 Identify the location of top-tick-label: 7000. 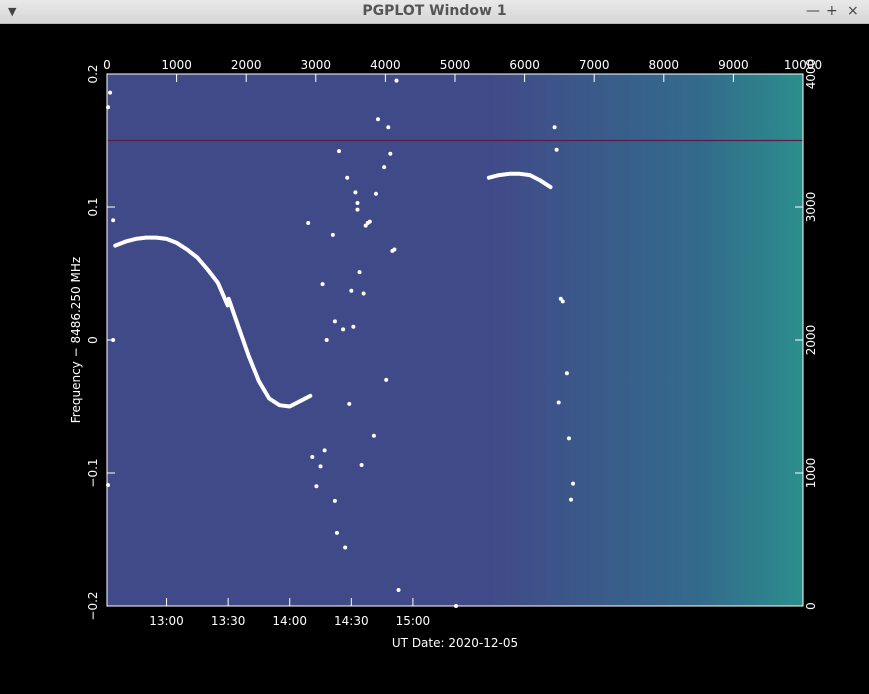
(594, 65).